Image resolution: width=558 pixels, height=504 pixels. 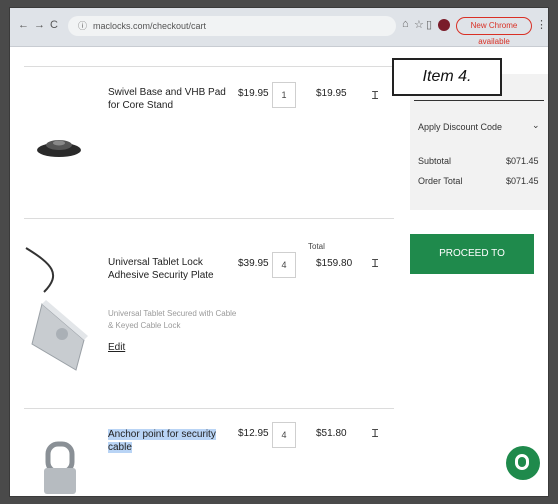 I want to click on anchor-point-image, so click(x=60, y=468).